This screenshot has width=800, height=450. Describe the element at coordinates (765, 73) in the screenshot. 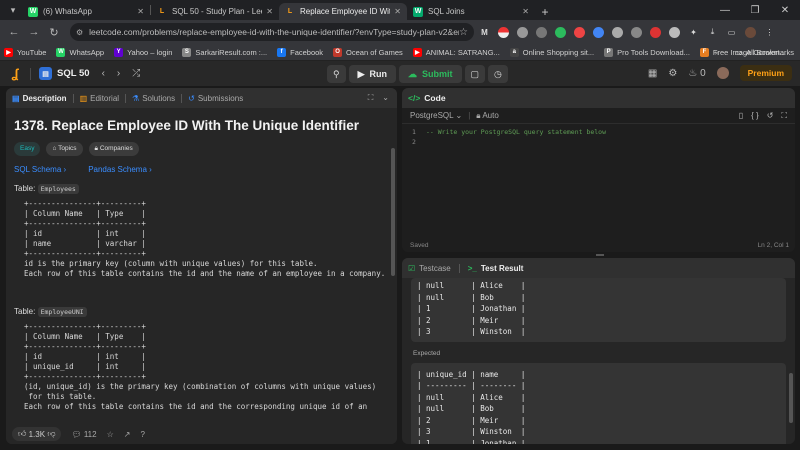

I see `premium-button: Premium` at that location.